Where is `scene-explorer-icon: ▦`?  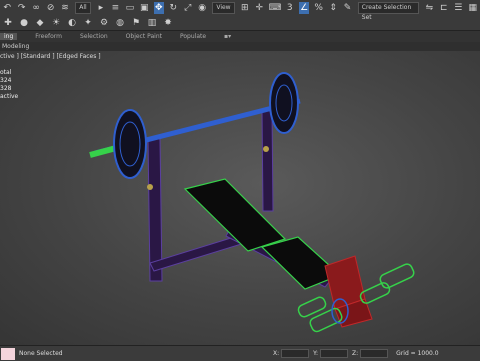 scene-explorer-icon: ▦ is located at coordinates (473, 8).